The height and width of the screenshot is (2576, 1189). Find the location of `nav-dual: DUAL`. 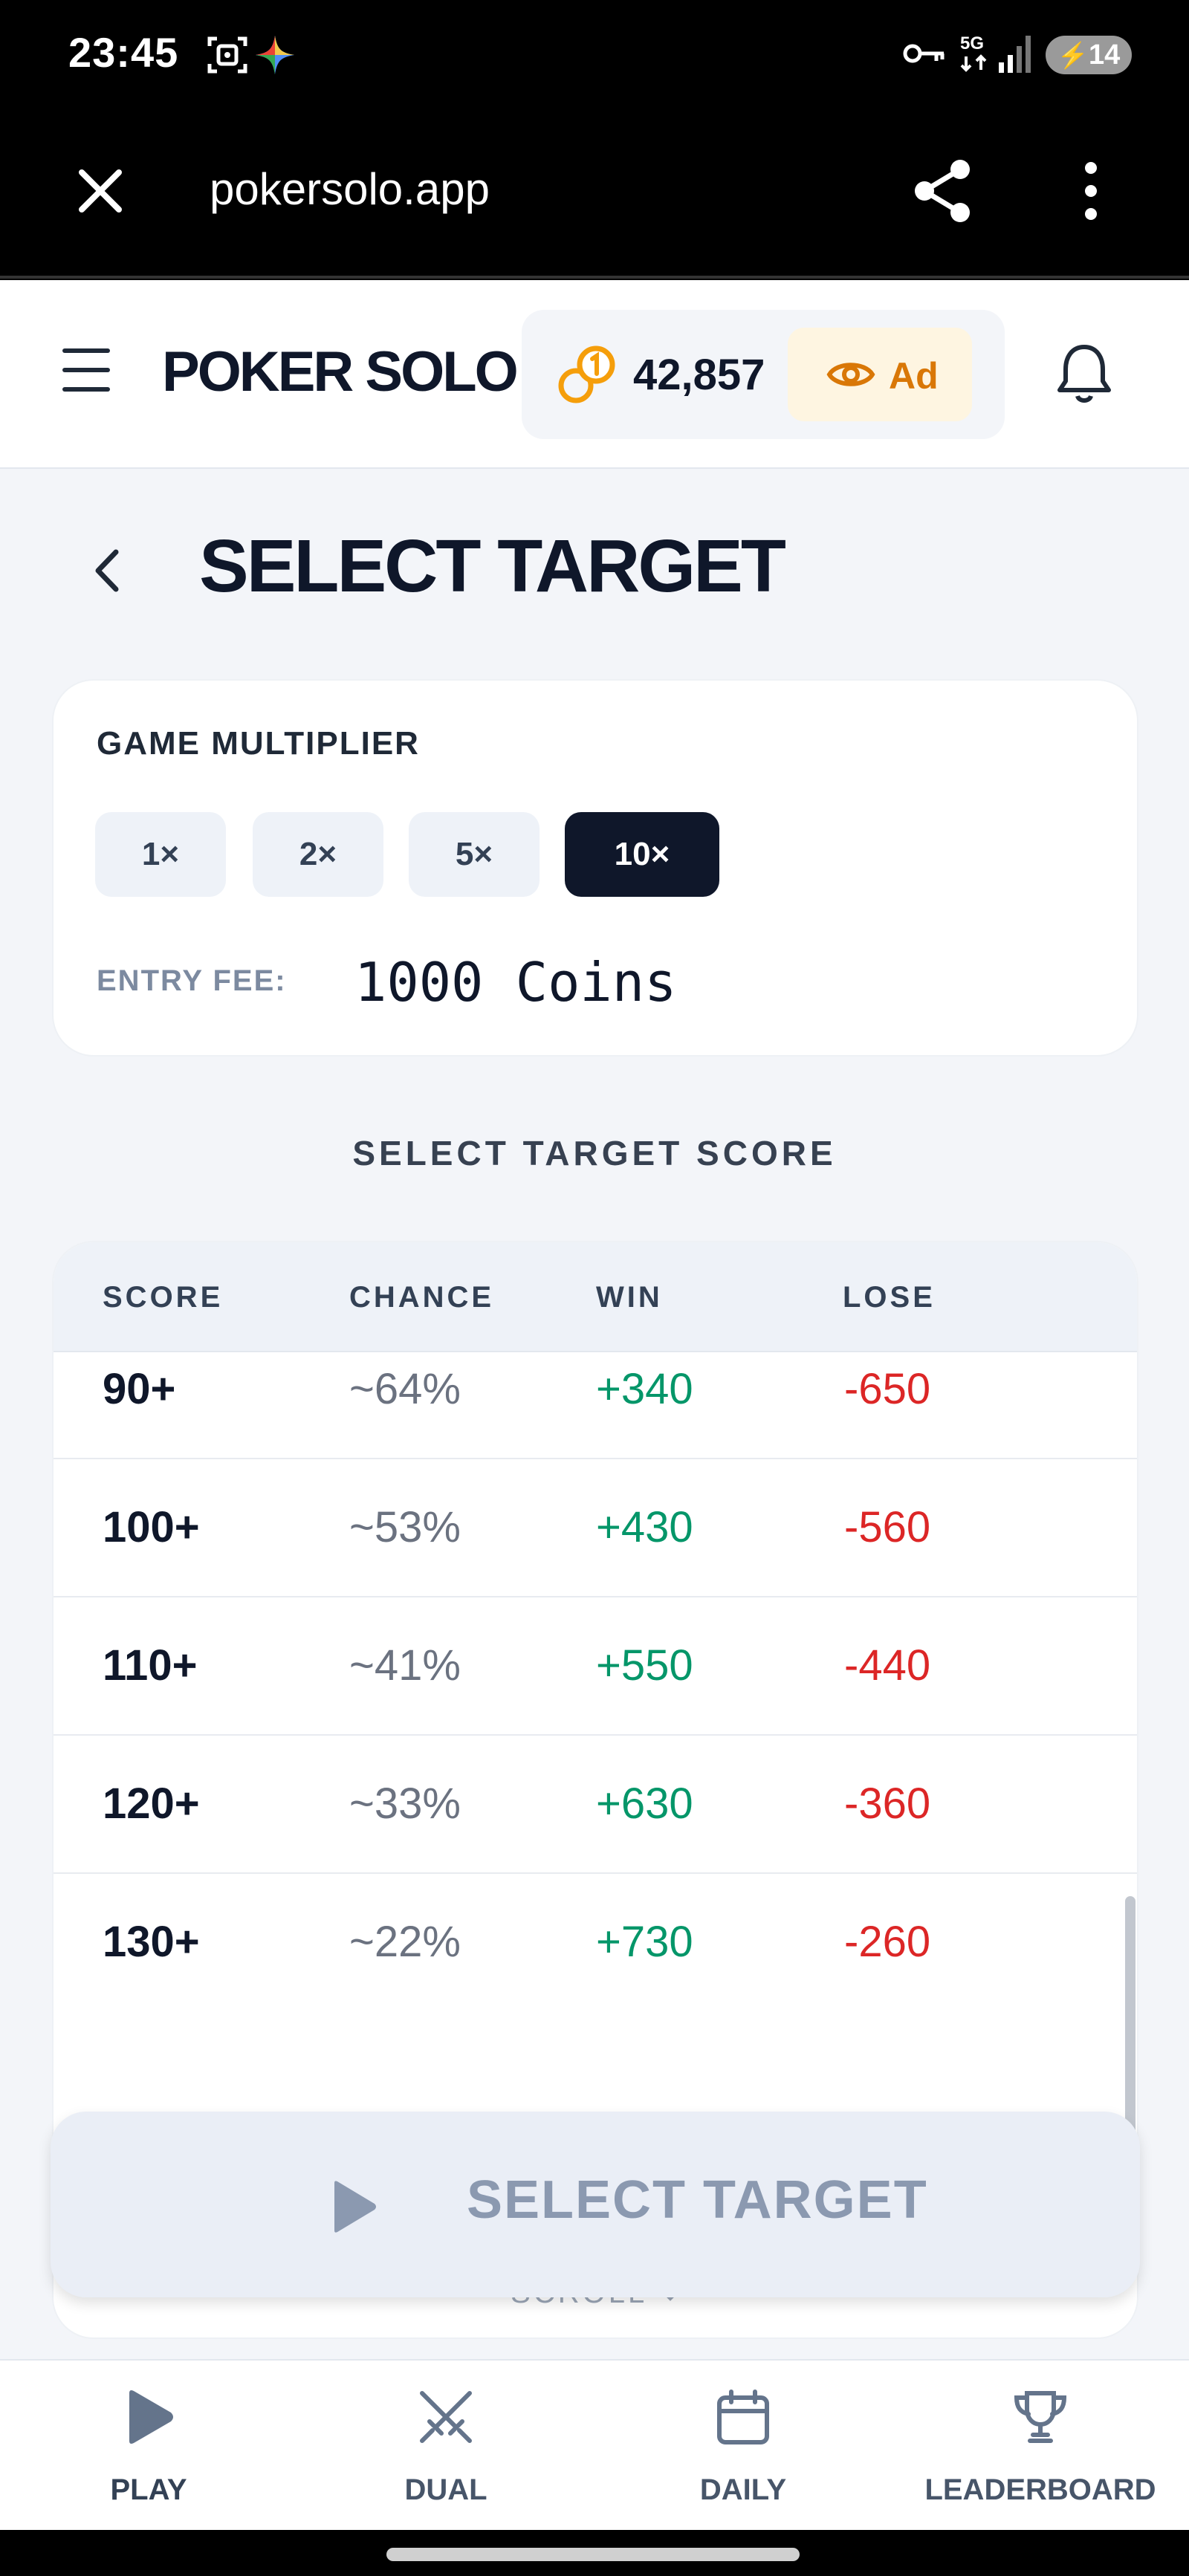

nav-dual: DUAL is located at coordinates (445, 2446).